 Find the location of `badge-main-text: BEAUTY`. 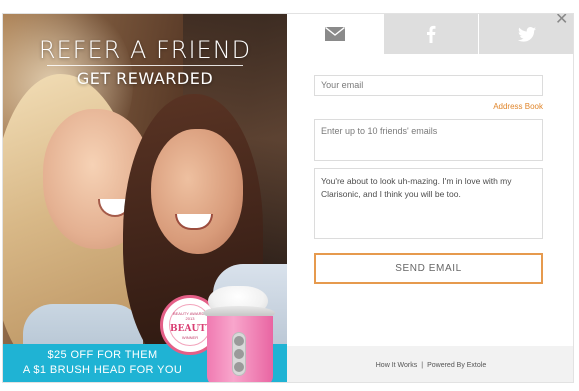

badge-main-text: BEAUTY is located at coordinates (191, 329).